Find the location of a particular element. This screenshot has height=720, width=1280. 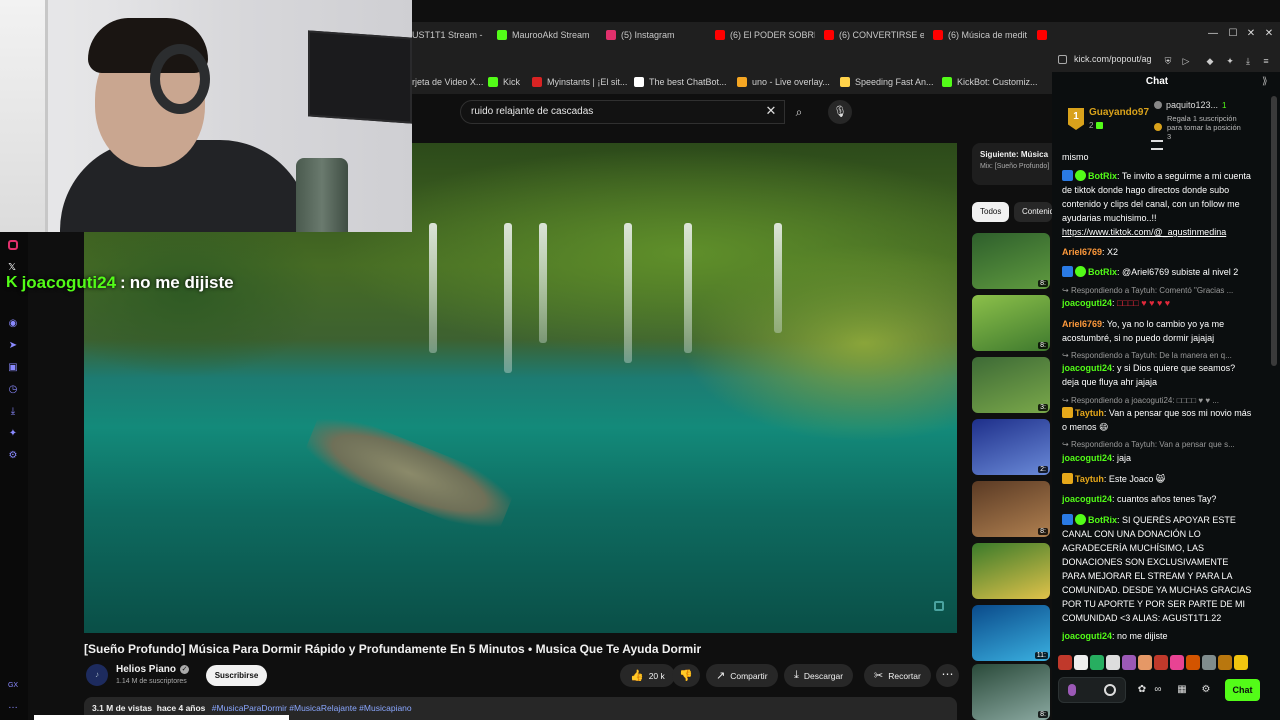

like-button: 👍 20 k is located at coordinates (647, 675).